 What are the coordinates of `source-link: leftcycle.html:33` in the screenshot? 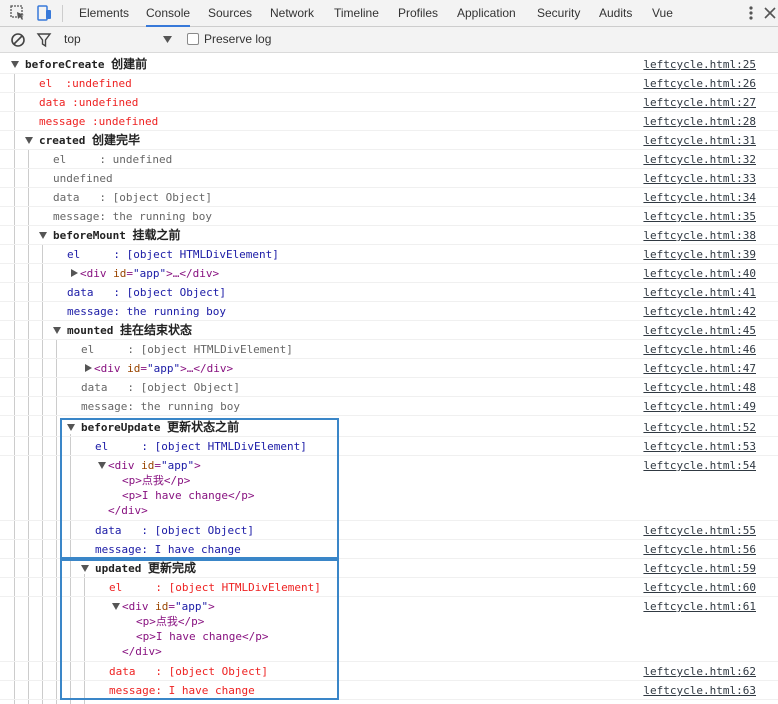 It's located at (699, 178).